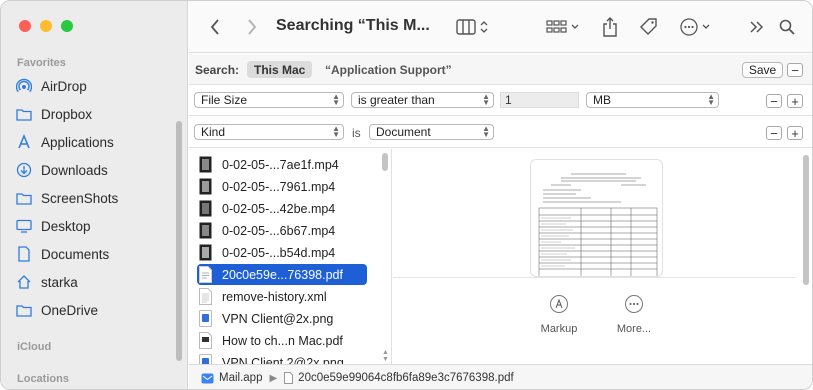 The height and width of the screenshot is (390, 813). What do you see at coordinates (806, 220) in the screenshot?
I see `preview-scrollbar` at bounding box center [806, 220].